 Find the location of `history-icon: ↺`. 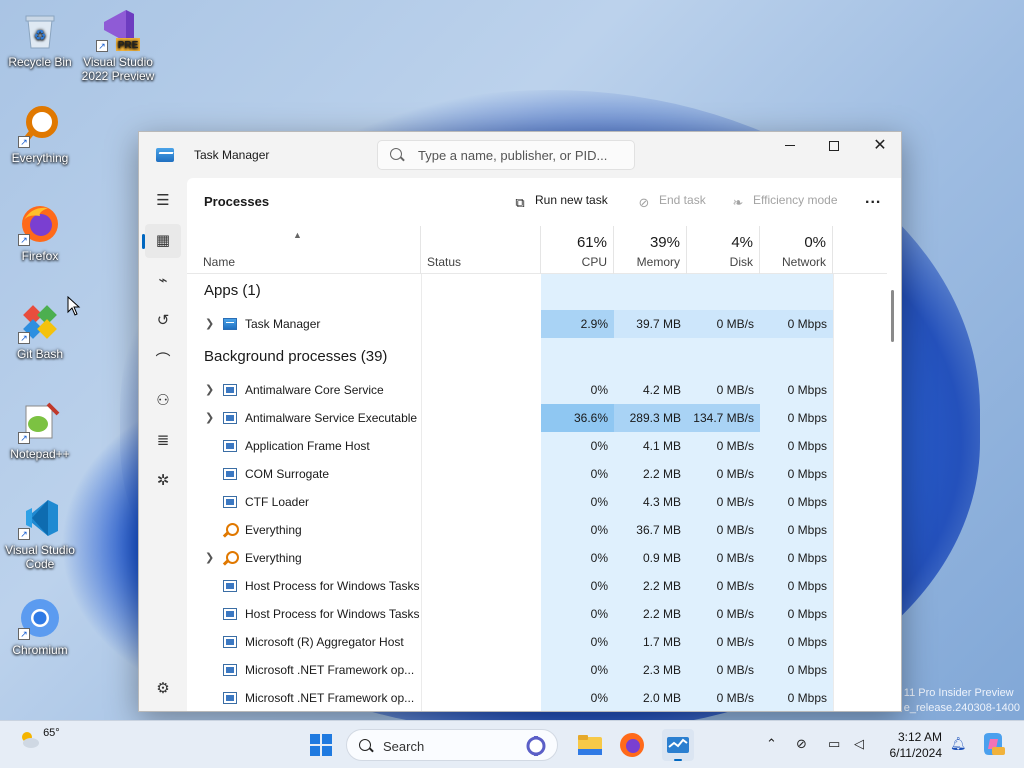

history-icon: ↺ is located at coordinates (163, 320).